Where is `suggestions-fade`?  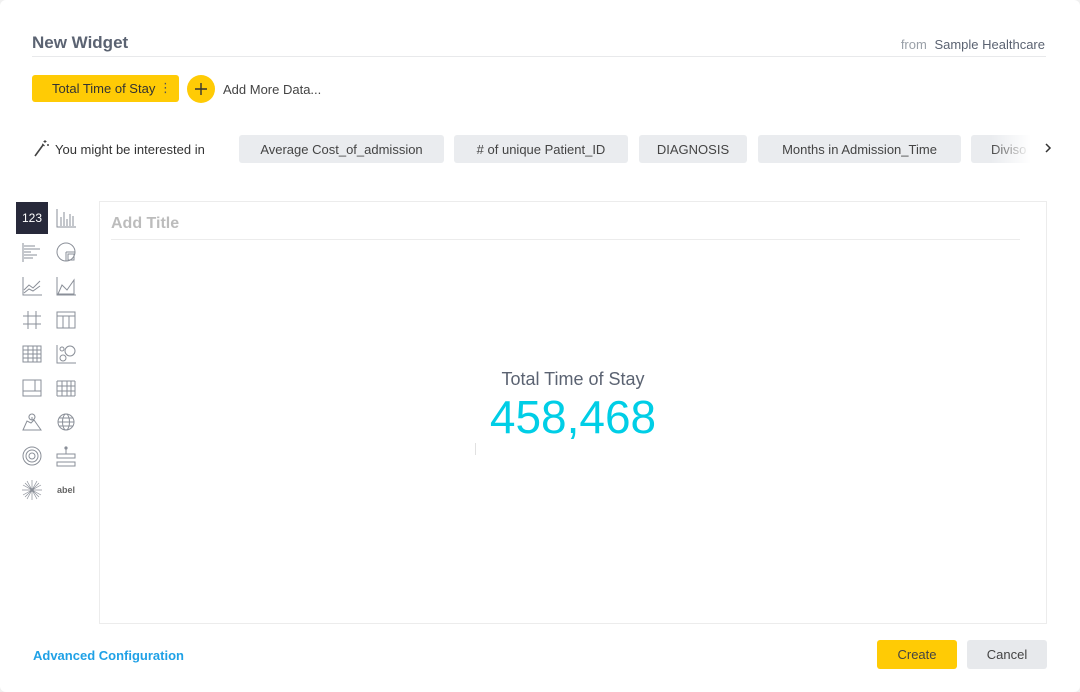
suggestions-fade is located at coordinates (1011, 149).